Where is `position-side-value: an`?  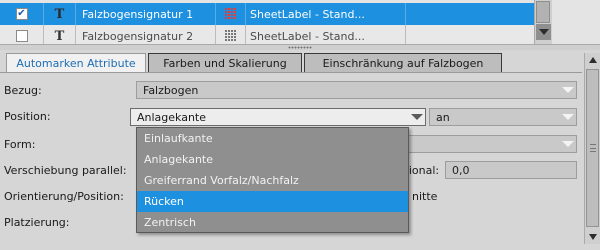 position-side-value: an is located at coordinates (443, 117).